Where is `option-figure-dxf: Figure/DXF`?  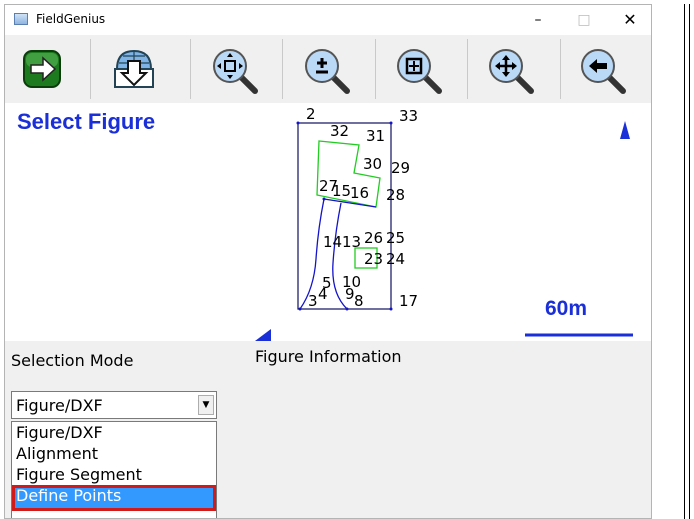
option-figure-dxf: Figure/DXF is located at coordinates (114, 433).